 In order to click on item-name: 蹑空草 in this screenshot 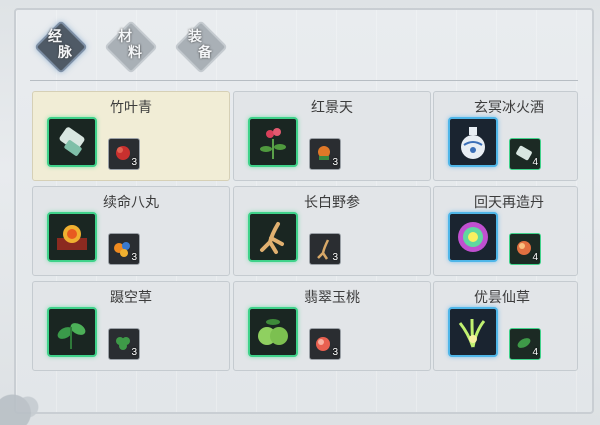, I will do `click(131, 298)`.